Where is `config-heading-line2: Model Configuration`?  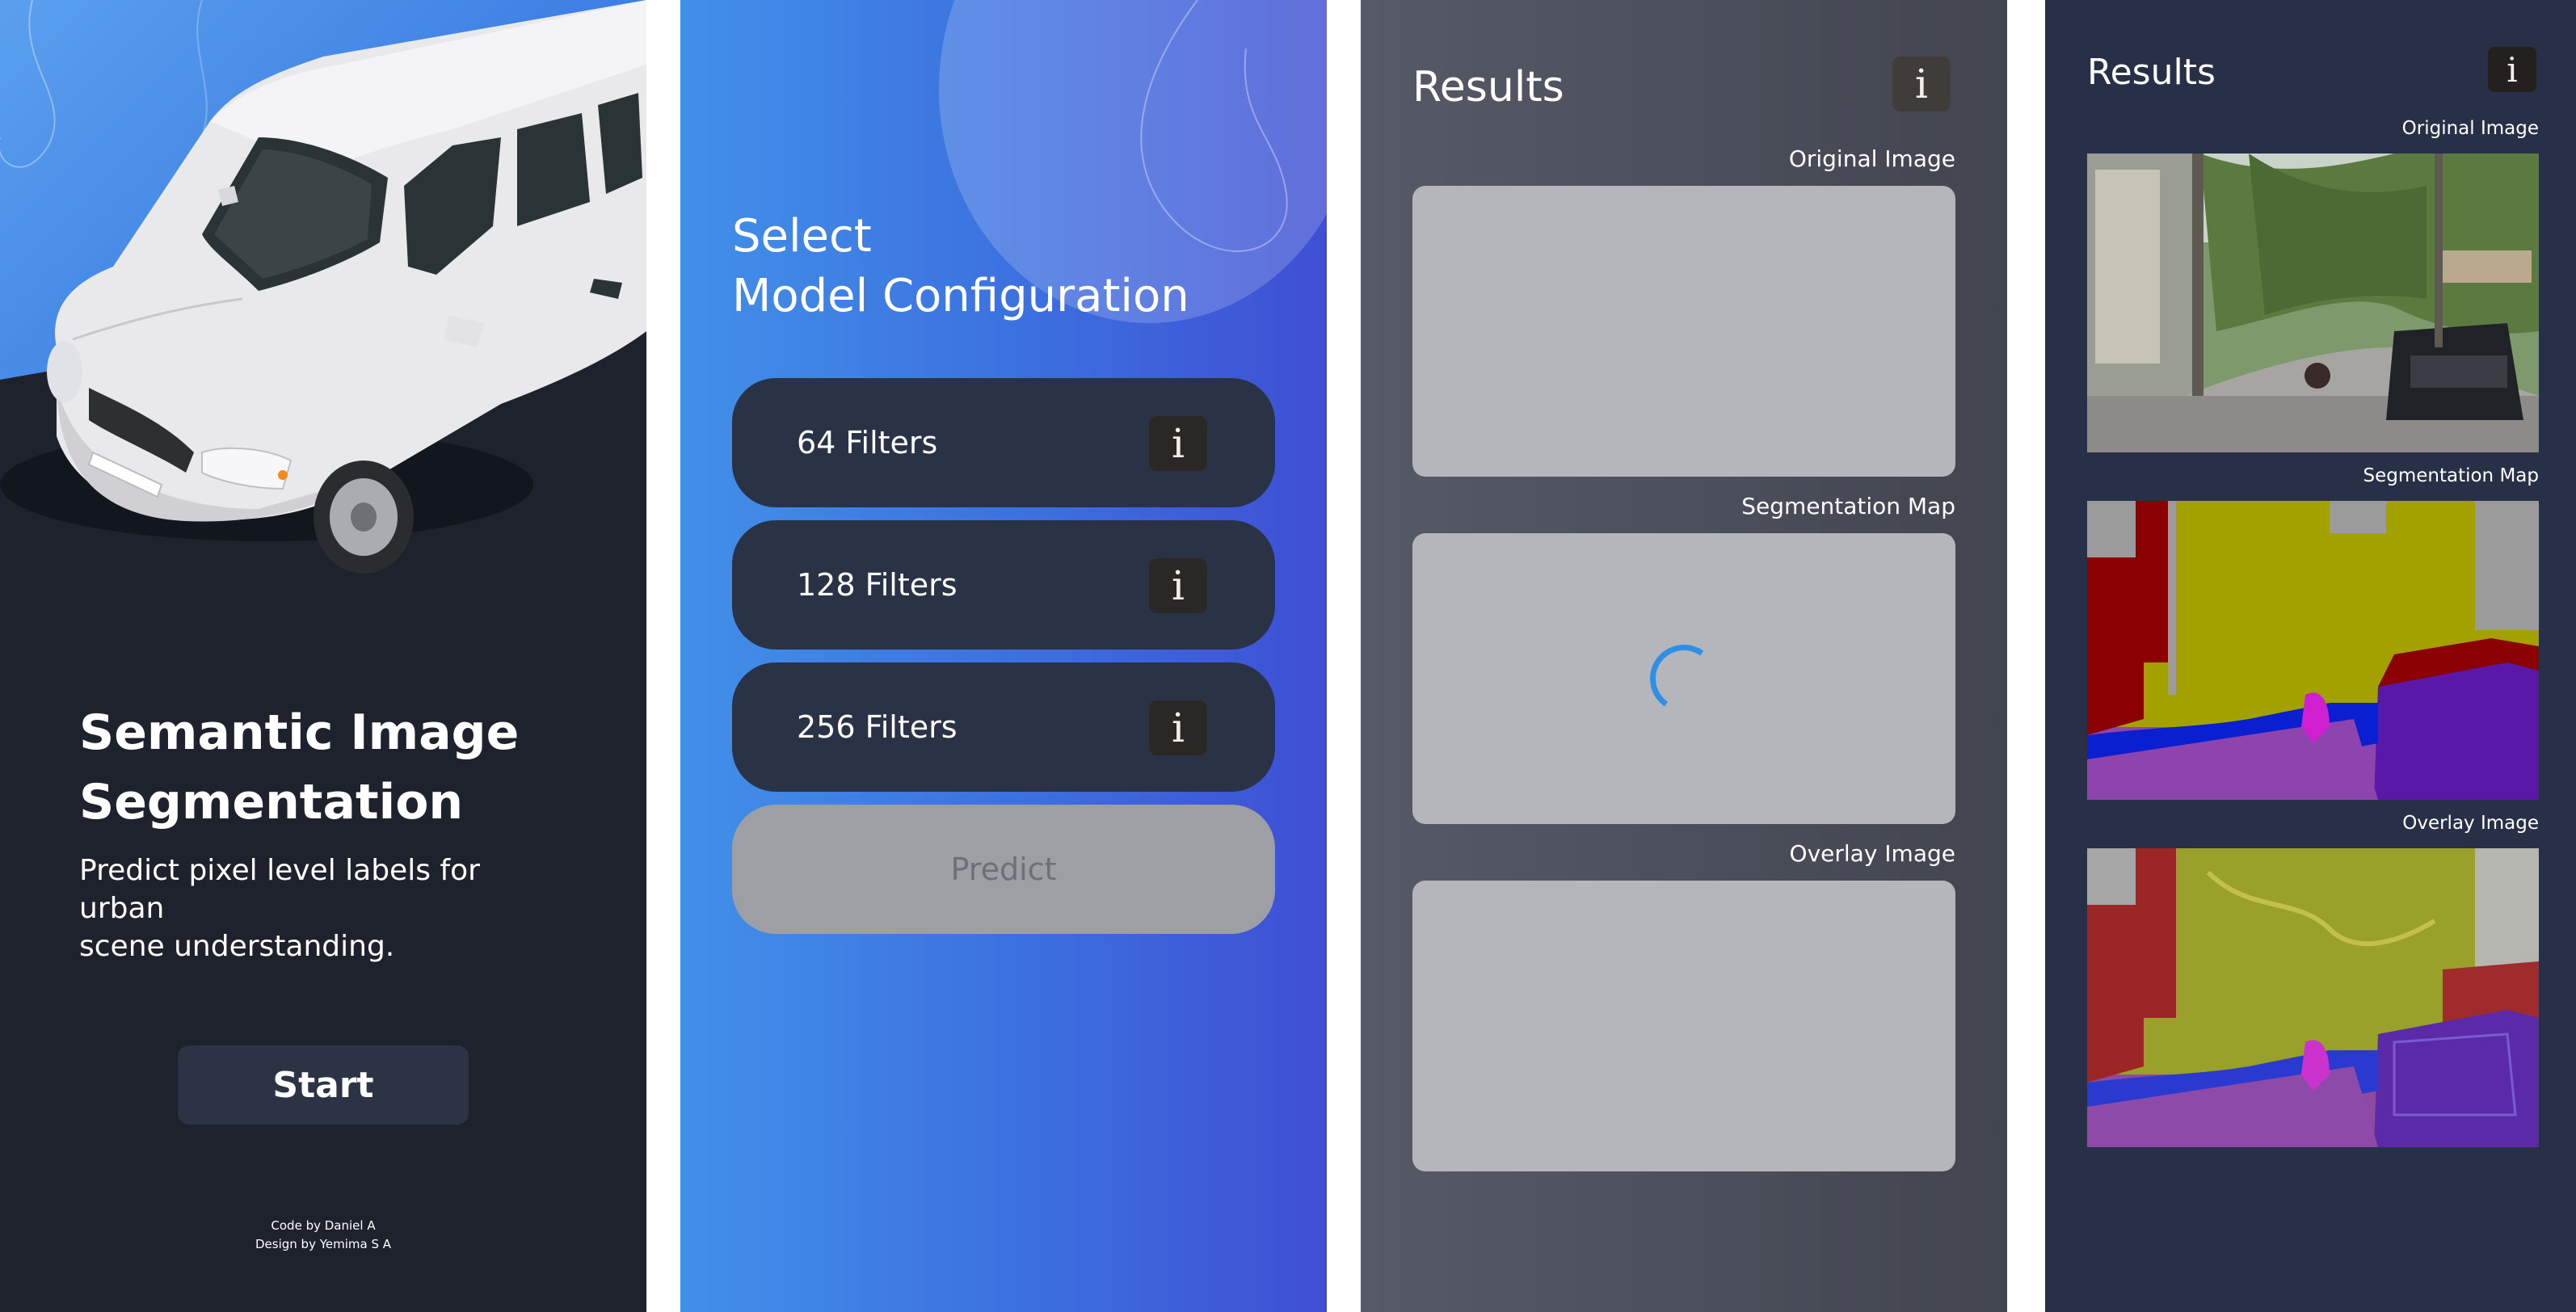 config-heading-line2: Model Configuration is located at coordinates (960, 296).